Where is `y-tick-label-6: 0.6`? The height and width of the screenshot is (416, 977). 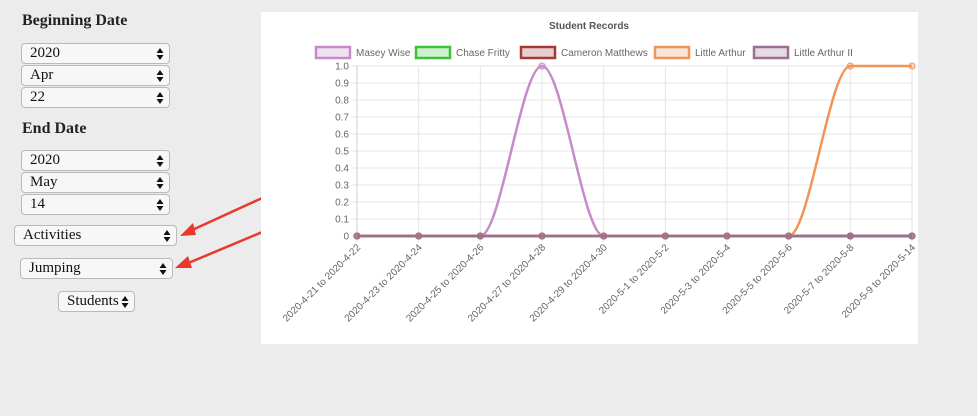 y-tick-label-6: 0.6 is located at coordinates (342, 135).